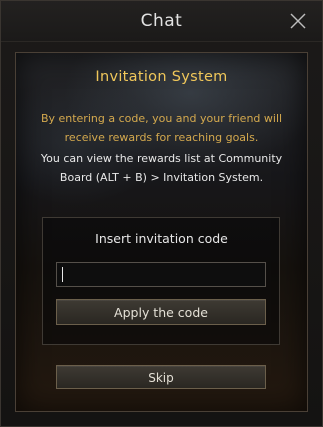 This screenshot has width=323, height=427. What do you see at coordinates (161, 377) in the screenshot?
I see `skip-button: Skip` at bounding box center [161, 377].